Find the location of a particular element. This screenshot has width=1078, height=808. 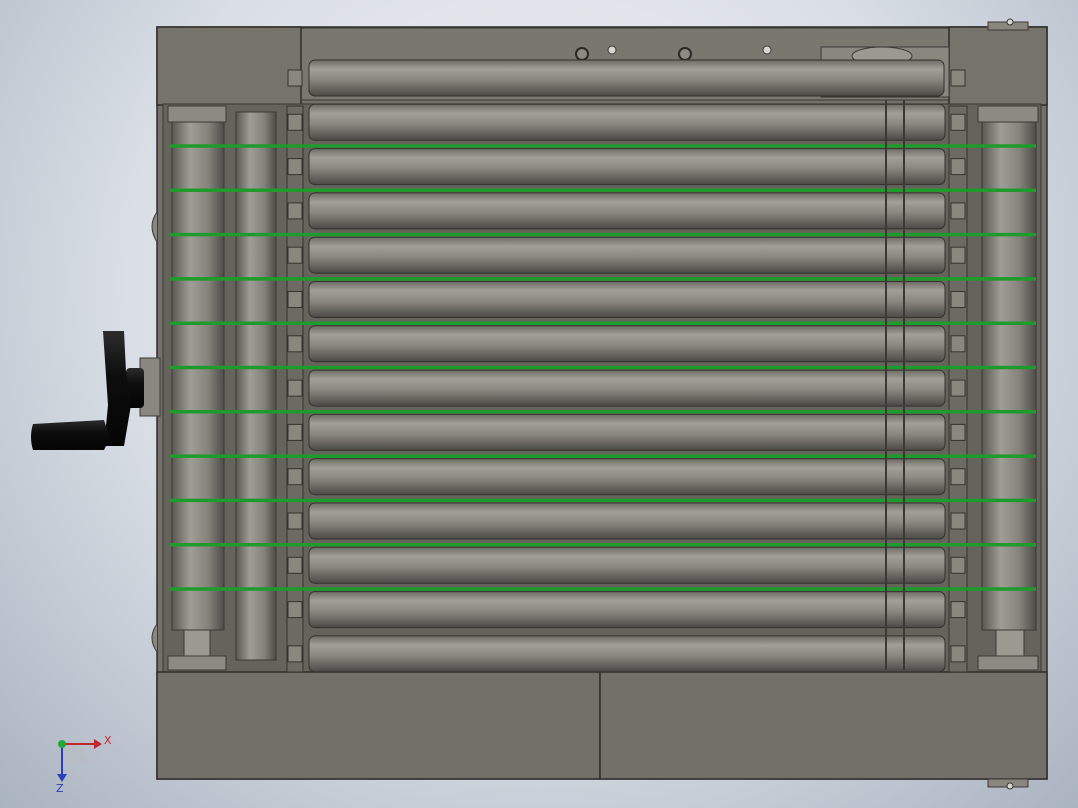

triad-origin is located at coordinates (62, 744).